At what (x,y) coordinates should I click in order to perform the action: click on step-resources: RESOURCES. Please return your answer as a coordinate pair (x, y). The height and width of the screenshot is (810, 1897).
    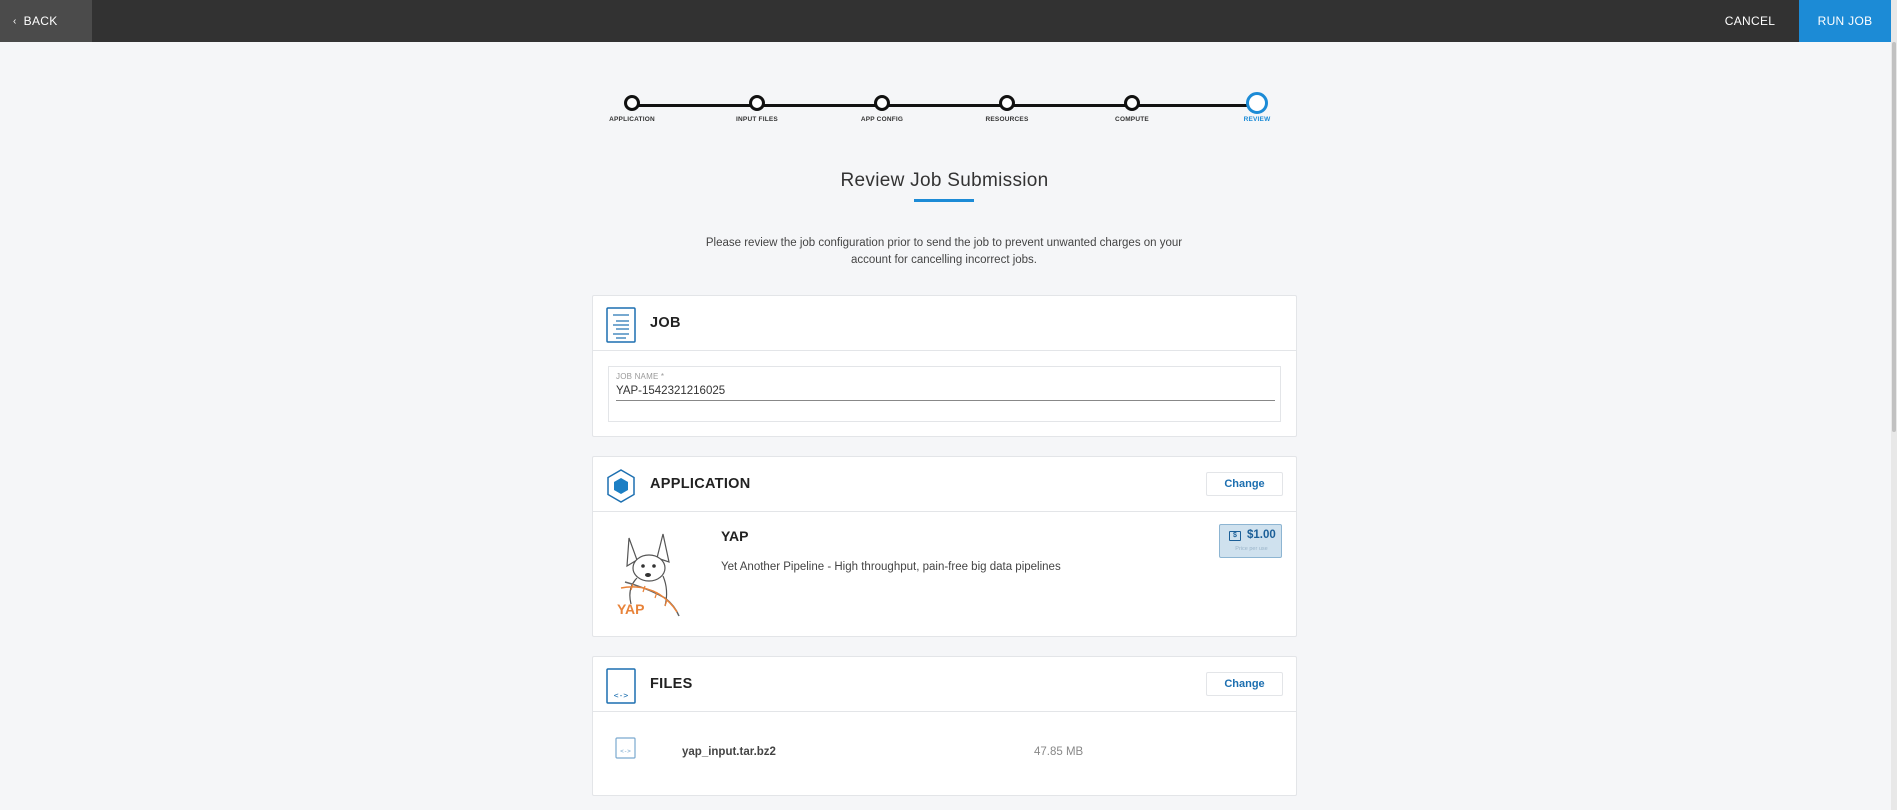
    Looking at the image, I should click on (1007, 109).